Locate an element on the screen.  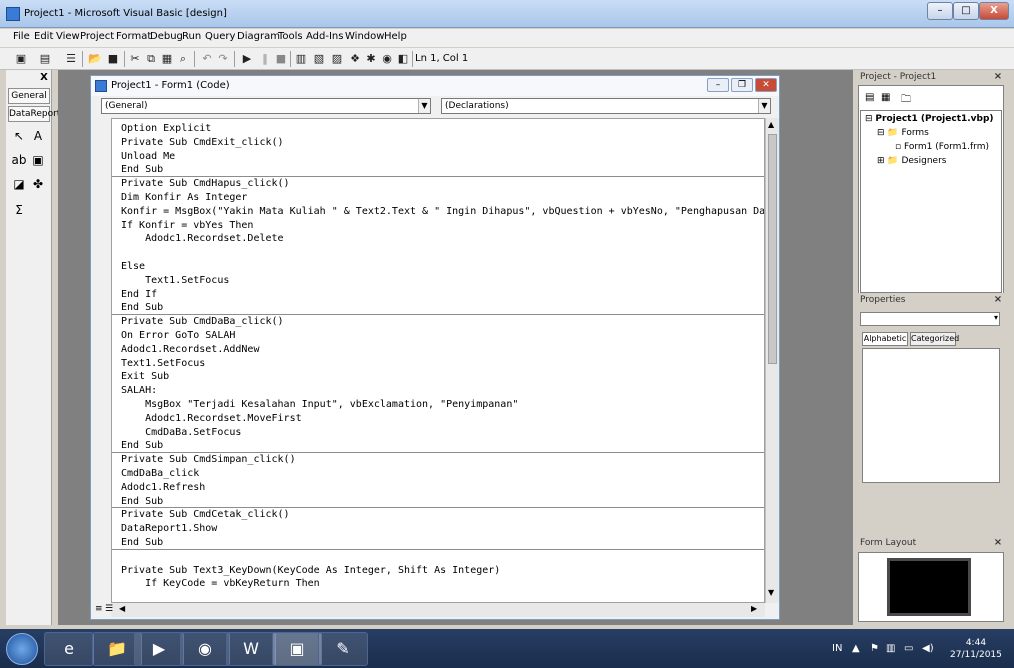
horizontal-scrollbar: ≡ ☰ ◀ ▶ is located at coordinates (430, 610).